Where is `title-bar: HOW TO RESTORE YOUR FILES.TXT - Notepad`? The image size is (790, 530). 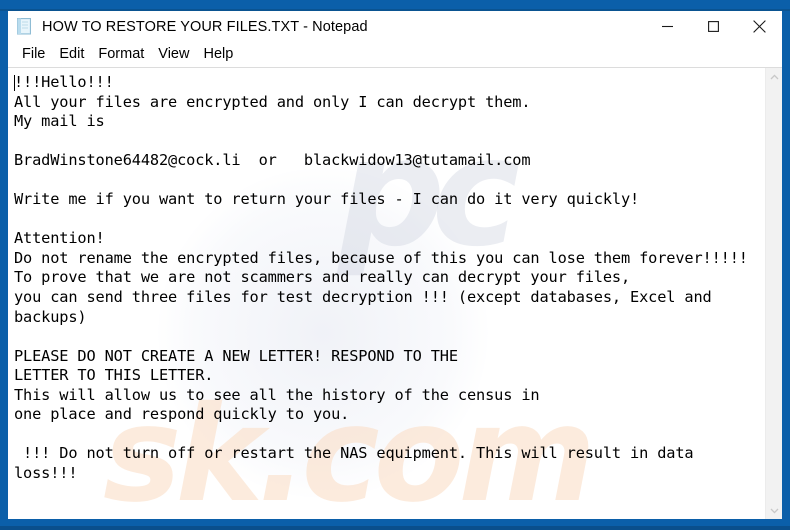 title-bar: HOW TO RESTORE YOUR FILES.TXT - Notepad is located at coordinates (395, 26).